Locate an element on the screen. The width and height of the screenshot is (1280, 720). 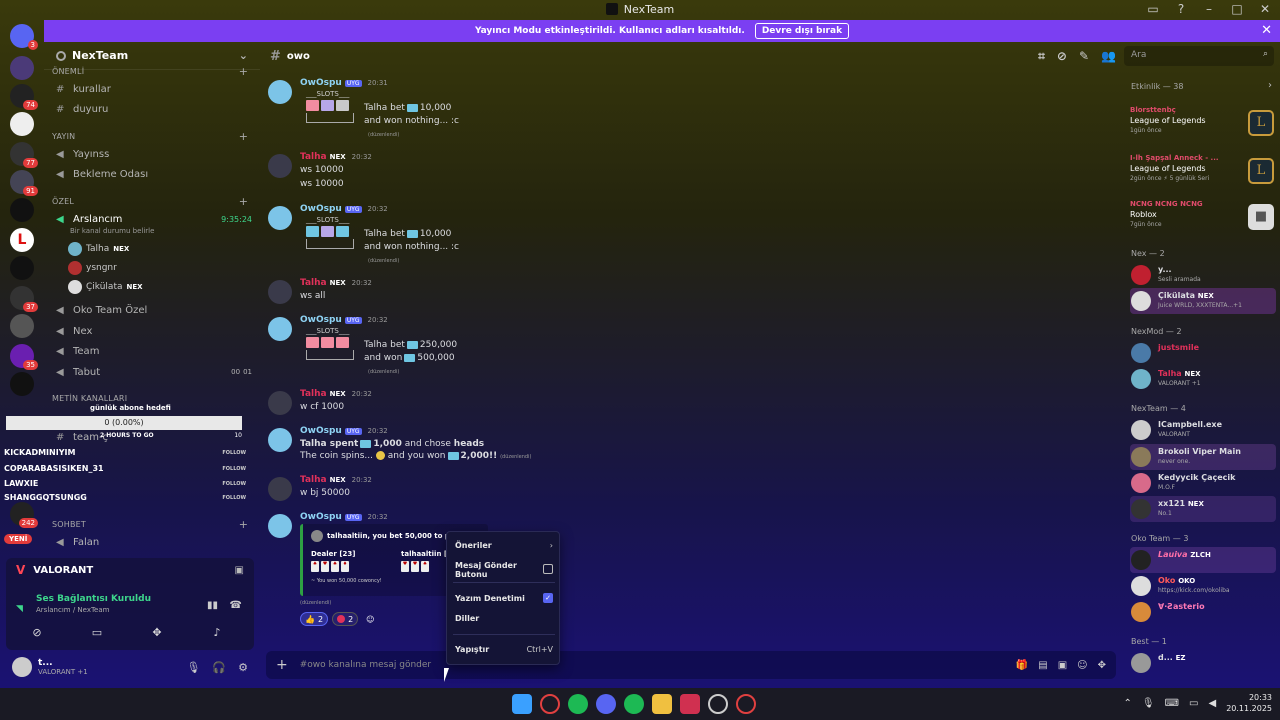
keyboard-icon: ⌨ is located at coordinates (1172, 703).